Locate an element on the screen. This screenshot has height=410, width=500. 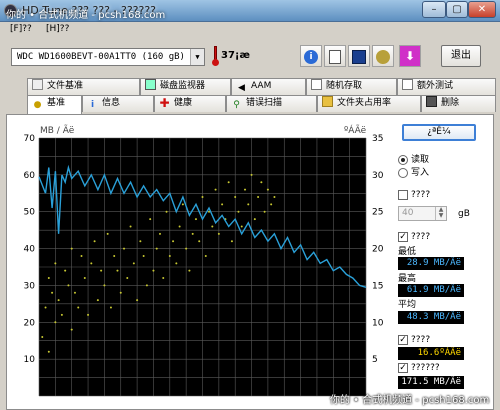
close-button: ✕ is located at coordinates (482, 9).